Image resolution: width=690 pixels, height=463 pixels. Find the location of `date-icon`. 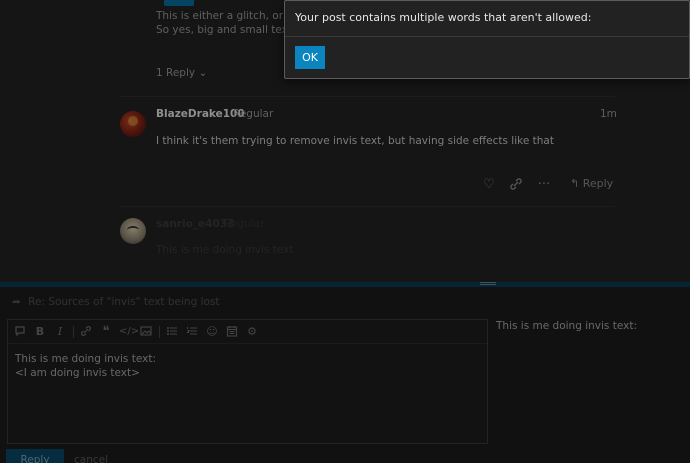

date-icon is located at coordinates (232, 332).